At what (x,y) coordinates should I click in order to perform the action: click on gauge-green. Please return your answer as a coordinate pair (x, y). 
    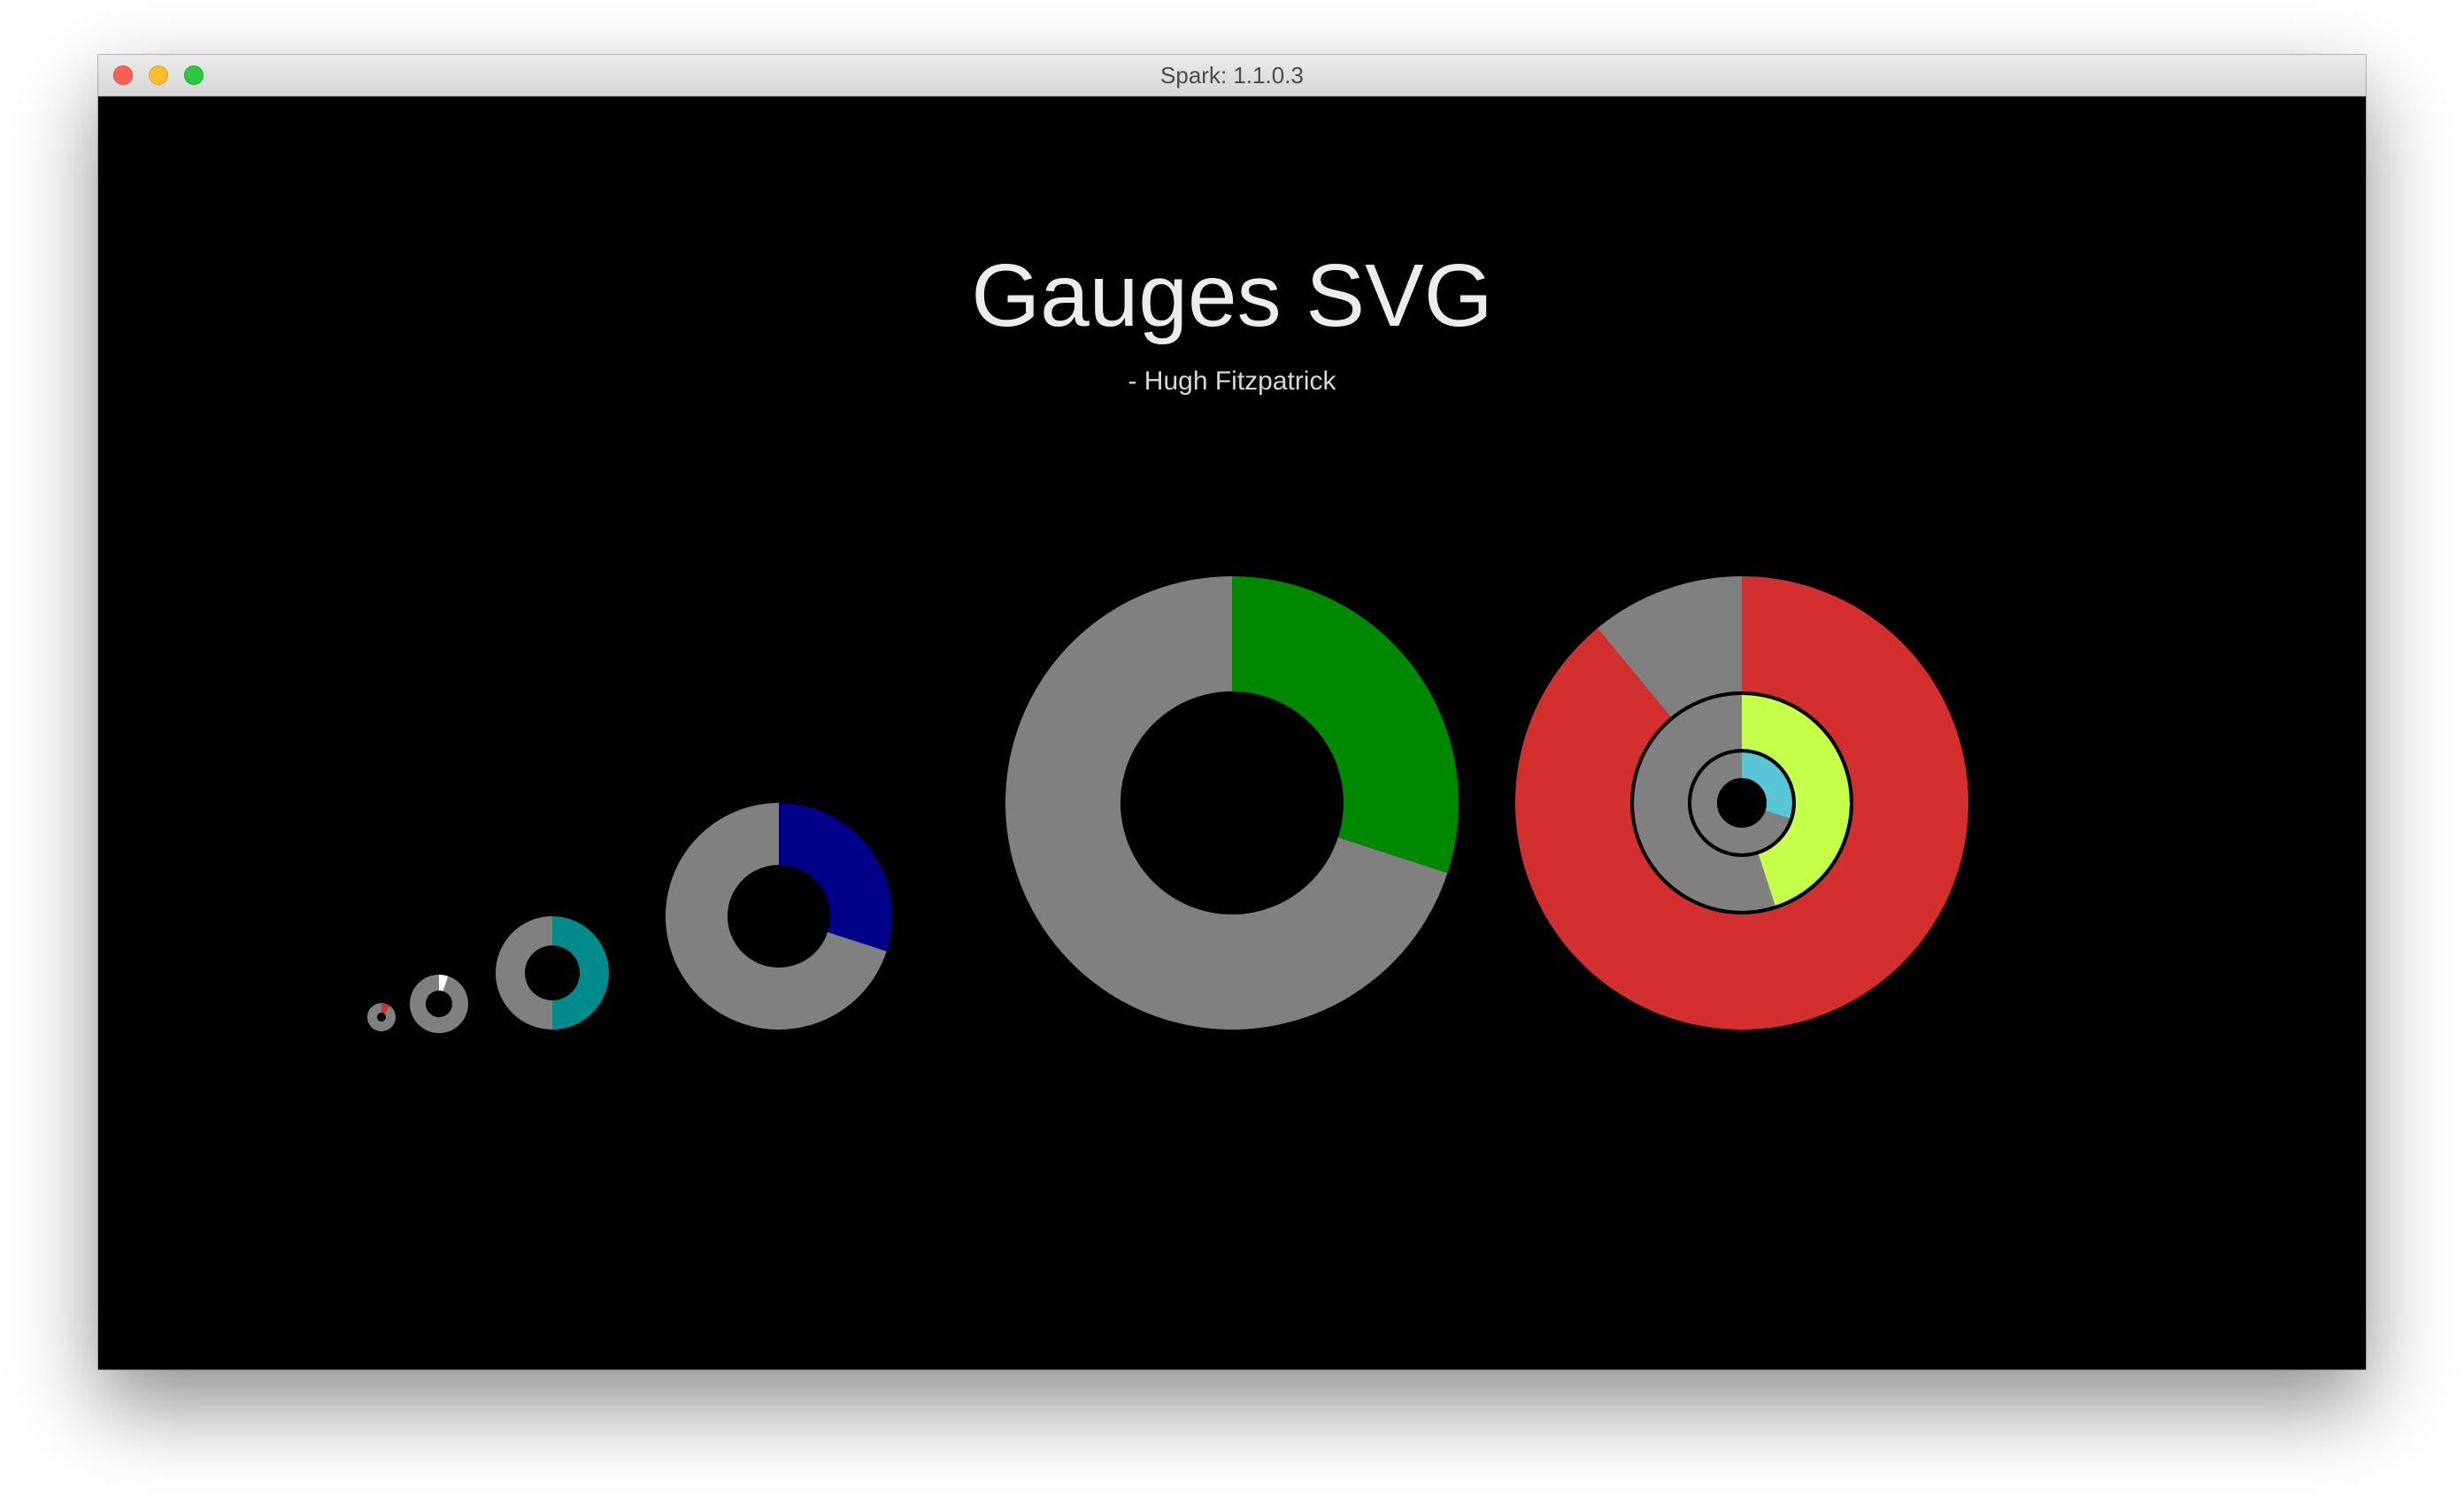
    Looking at the image, I should click on (1232, 803).